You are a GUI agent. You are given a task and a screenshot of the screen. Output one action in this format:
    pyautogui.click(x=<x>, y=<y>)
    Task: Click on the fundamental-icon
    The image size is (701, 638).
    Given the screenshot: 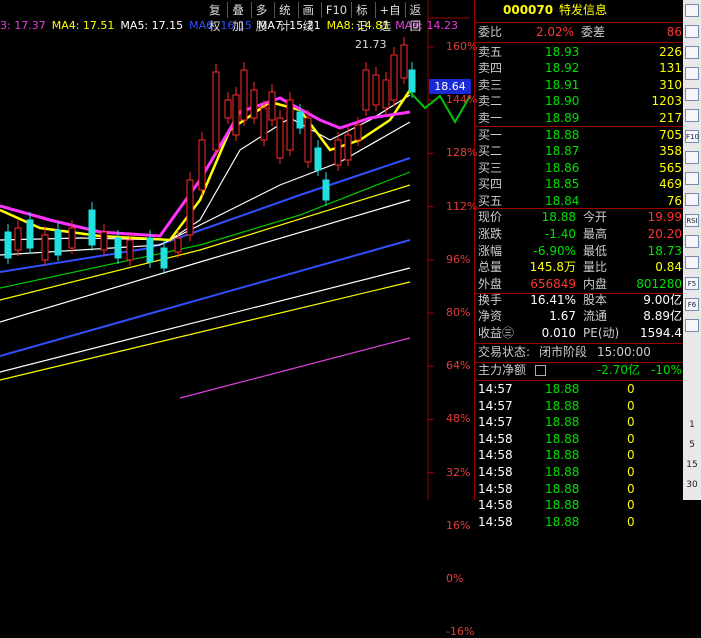 What is the action you would take?
    pyautogui.click(x=692, y=199)
    